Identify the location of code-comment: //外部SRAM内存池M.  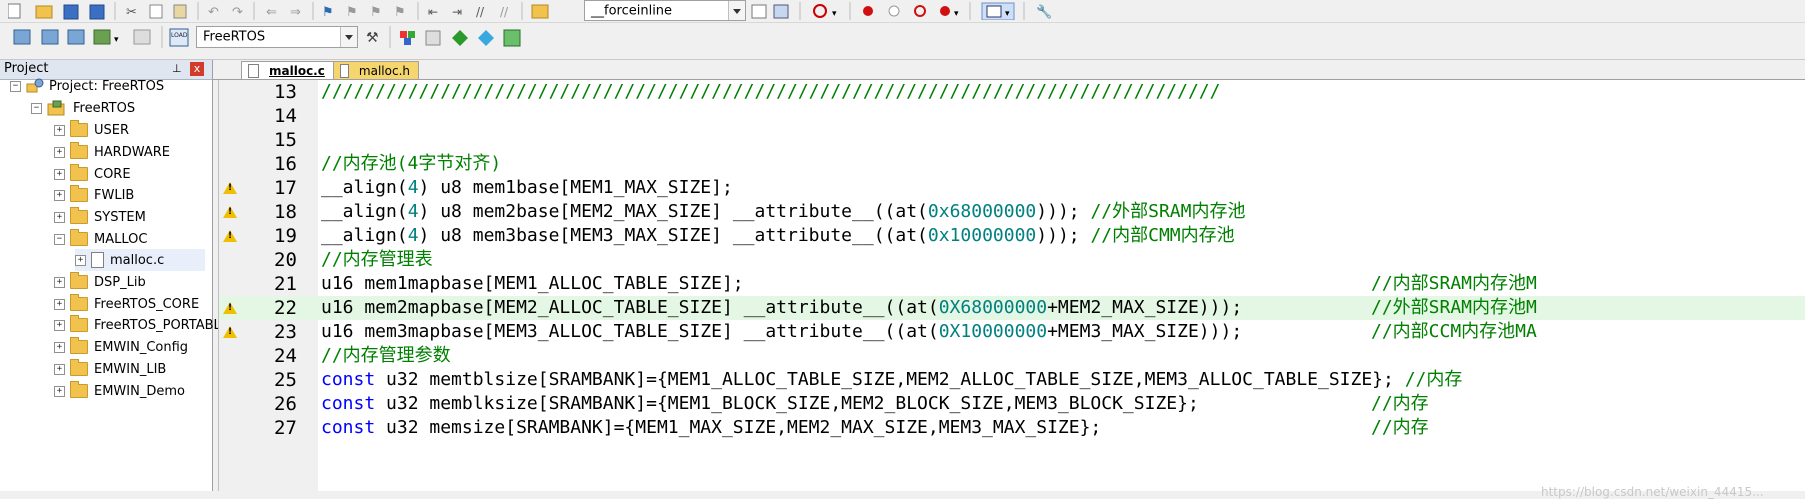
(1454, 307).